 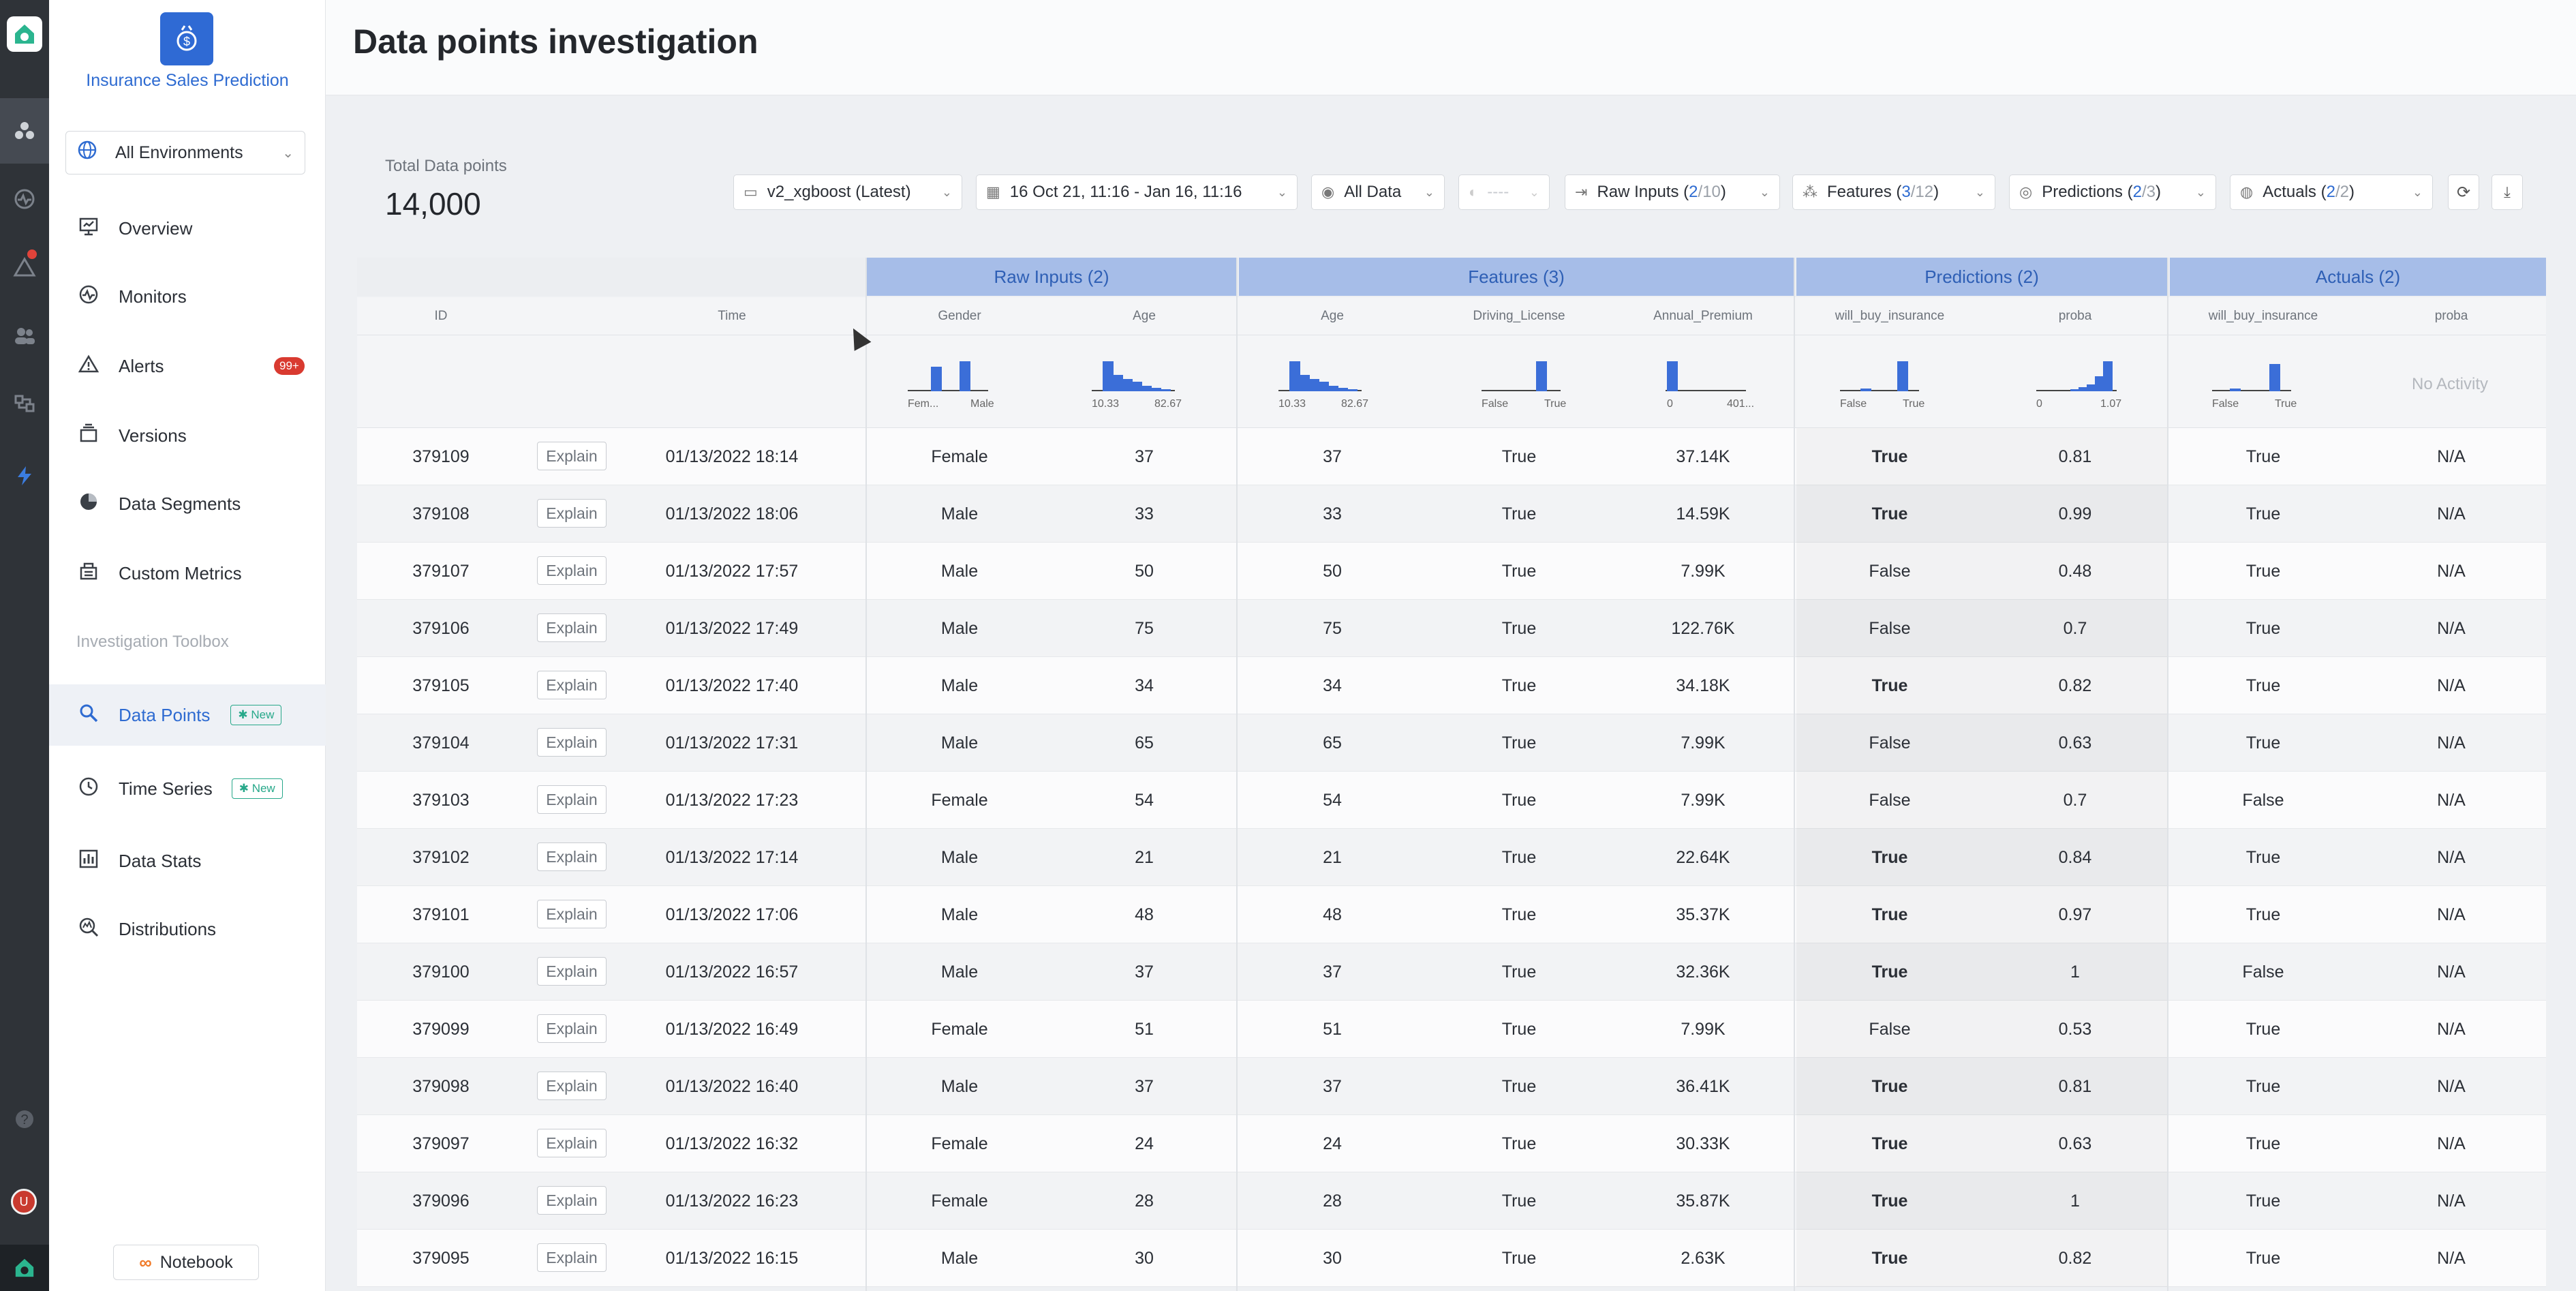 I want to click on col-proba-pred: proba, so click(x=2075, y=316).